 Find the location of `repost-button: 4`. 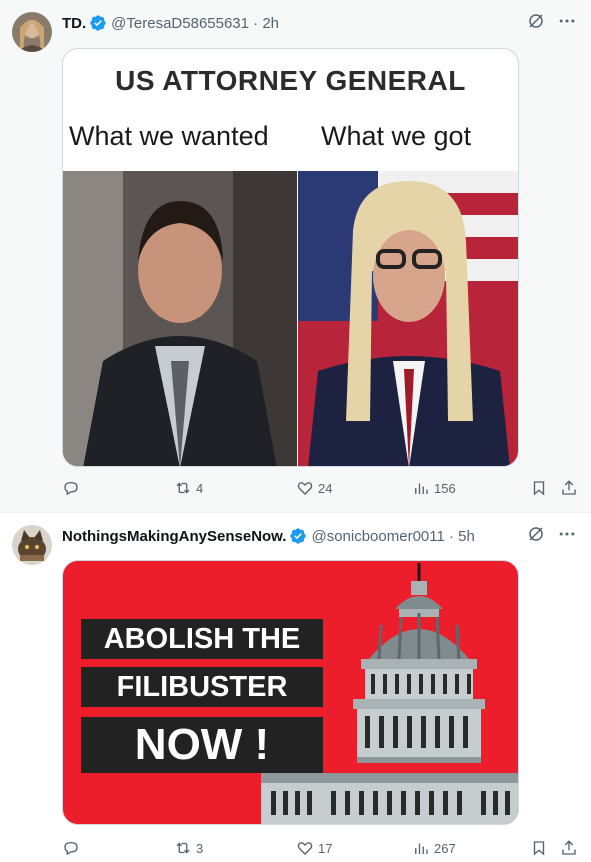

repost-button: 4 is located at coordinates (188, 488).